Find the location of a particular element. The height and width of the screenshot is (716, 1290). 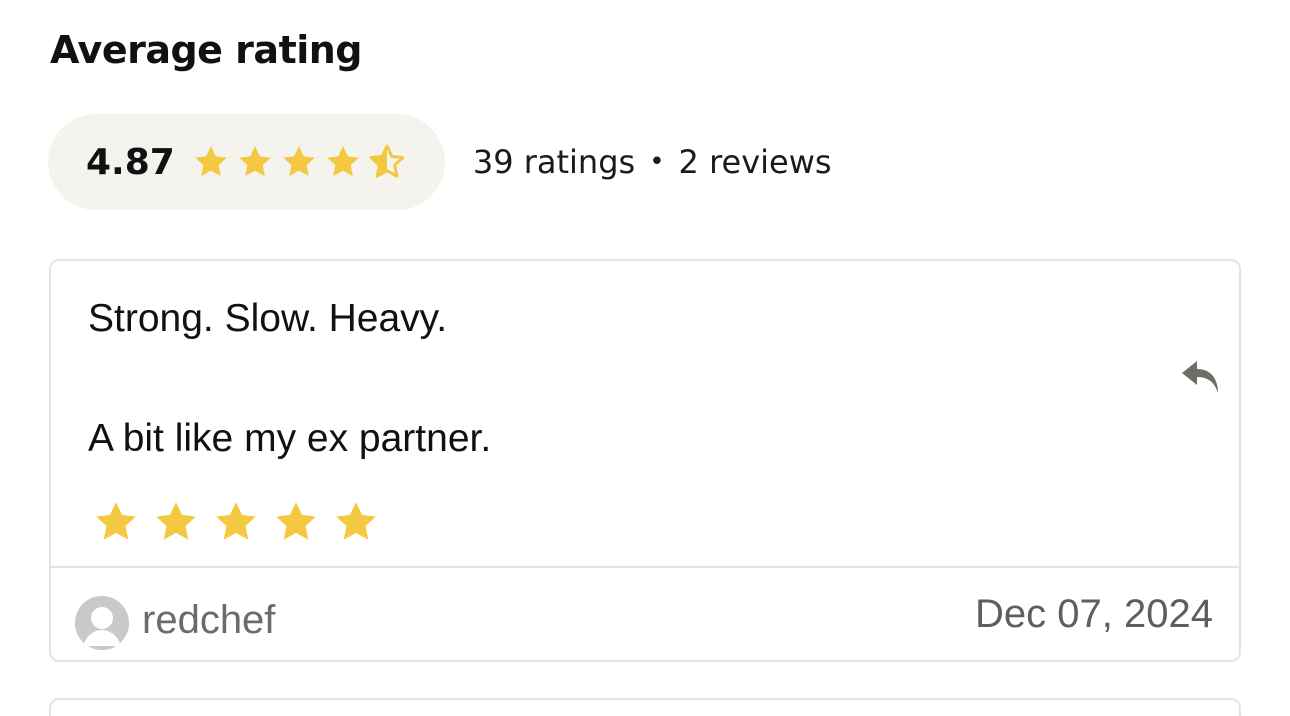

half-star-icon is located at coordinates (387, 161).